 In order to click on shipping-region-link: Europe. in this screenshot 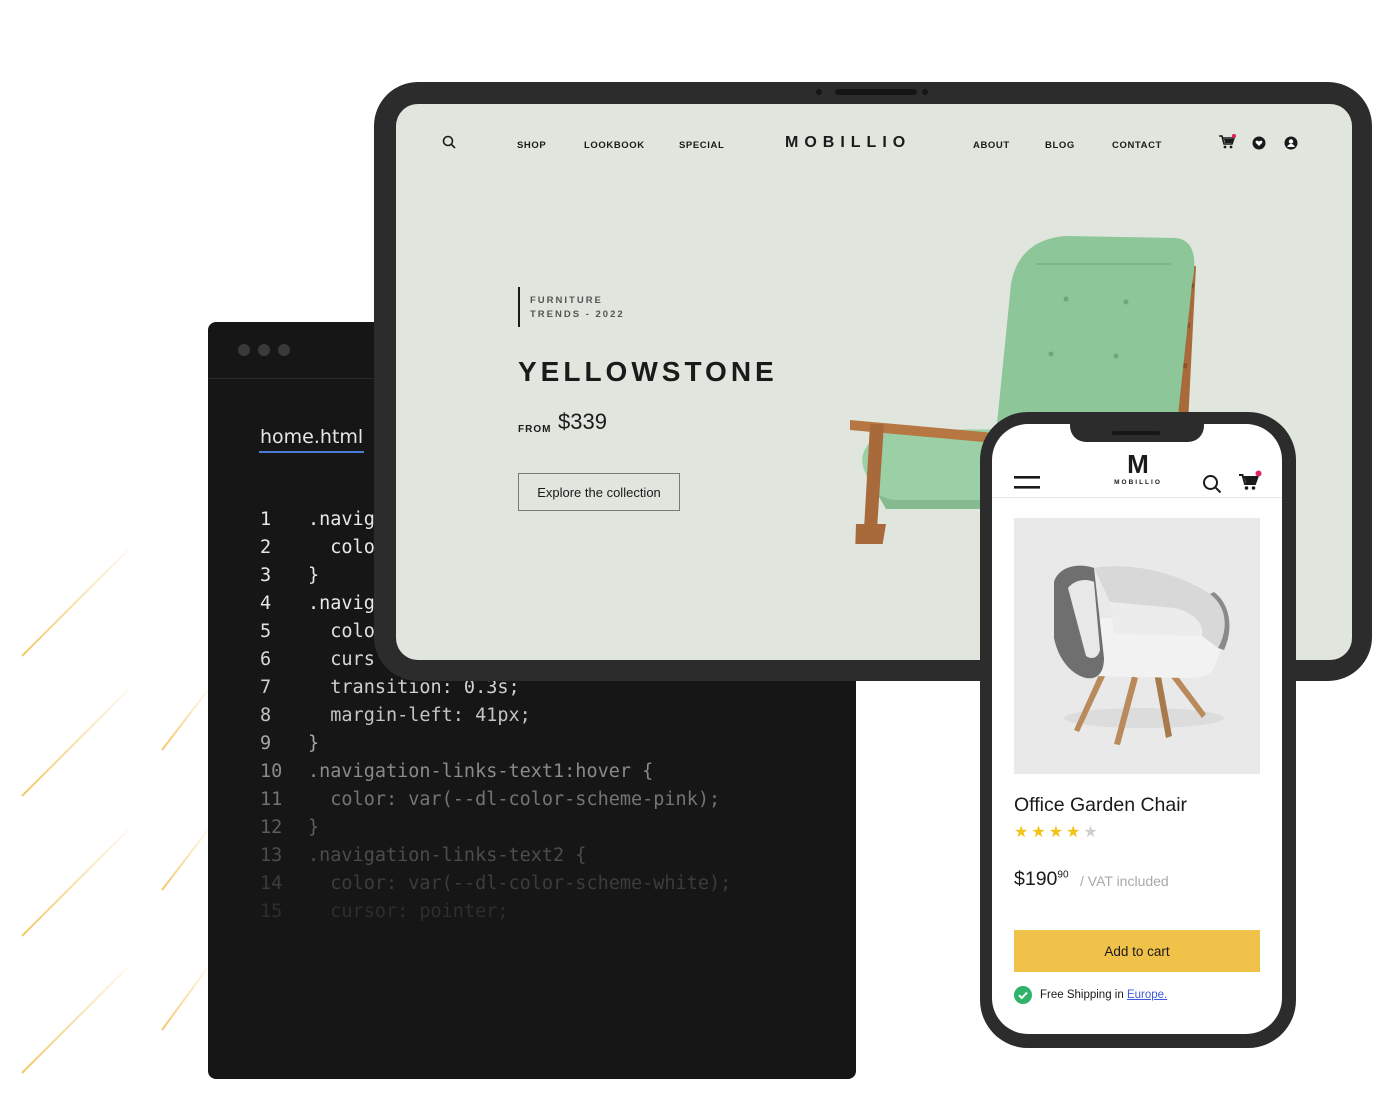, I will do `click(1147, 995)`.